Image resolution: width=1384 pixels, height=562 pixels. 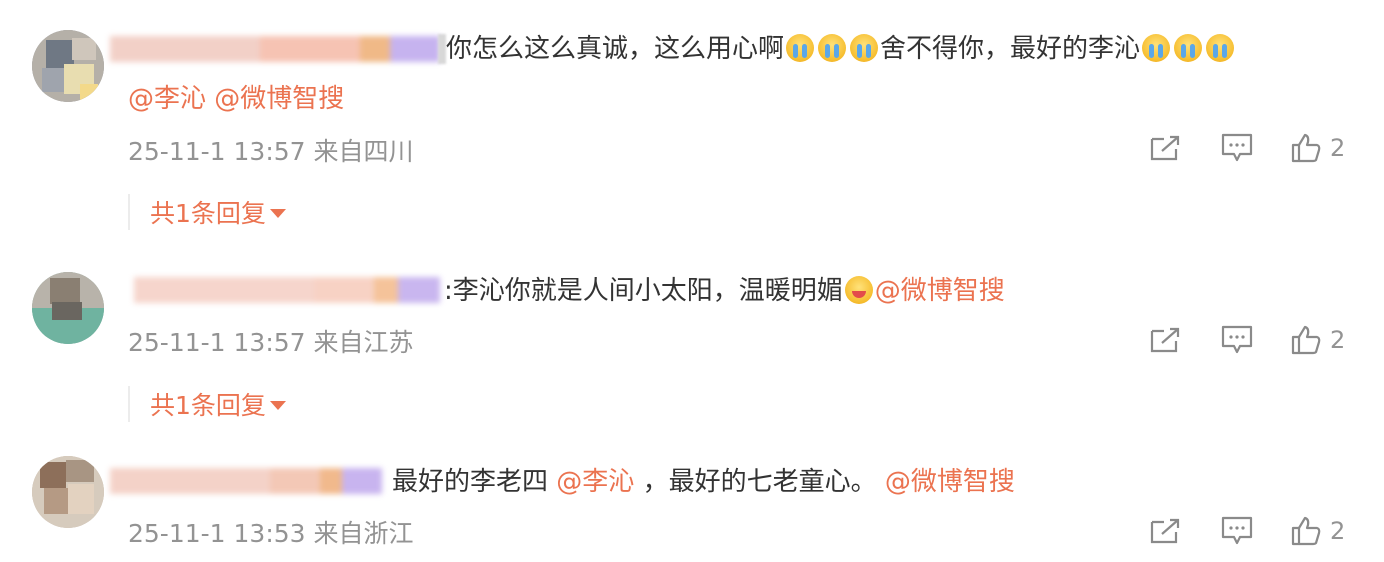 I want to click on divider, so click(x=442, y=49).